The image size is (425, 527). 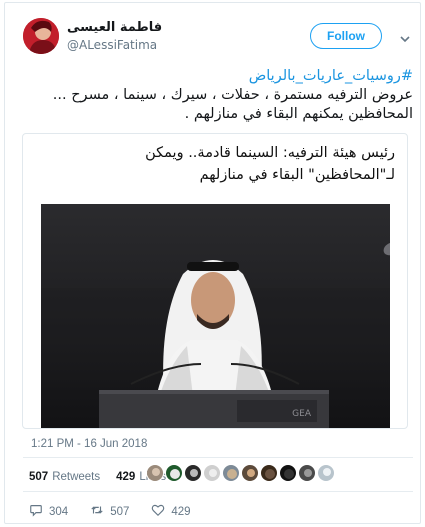 I want to click on media-caption-line-1: رئيس هيئة الترفيه: السينما قادمة.. ويمكن, so click(x=270, y=153).